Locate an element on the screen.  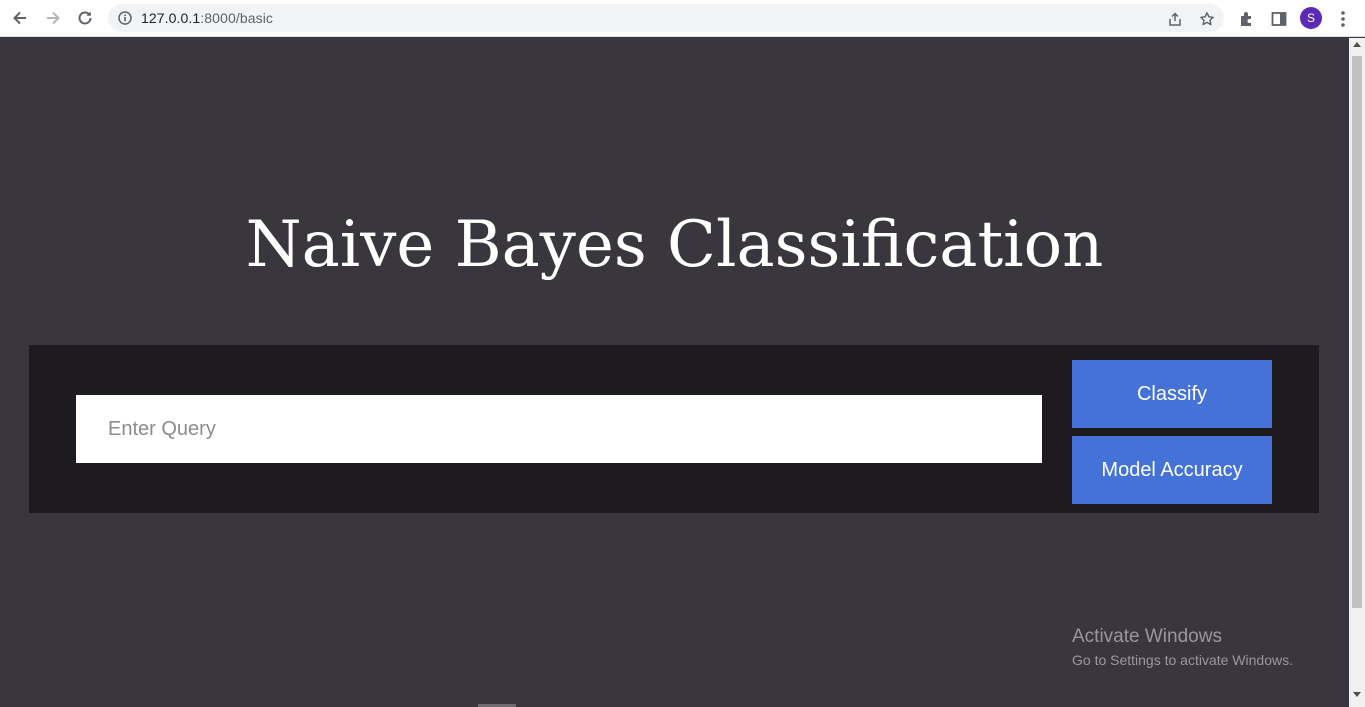
url-text: 127.0.0.1:8000/basic is located at coordinates (207, 18).